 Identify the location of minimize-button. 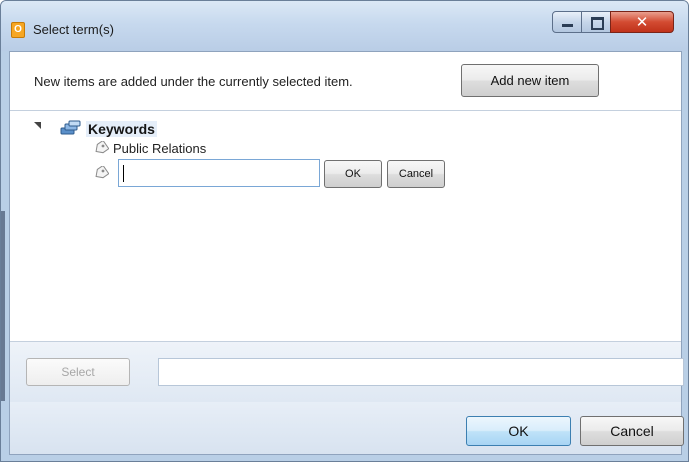
(567, 22).